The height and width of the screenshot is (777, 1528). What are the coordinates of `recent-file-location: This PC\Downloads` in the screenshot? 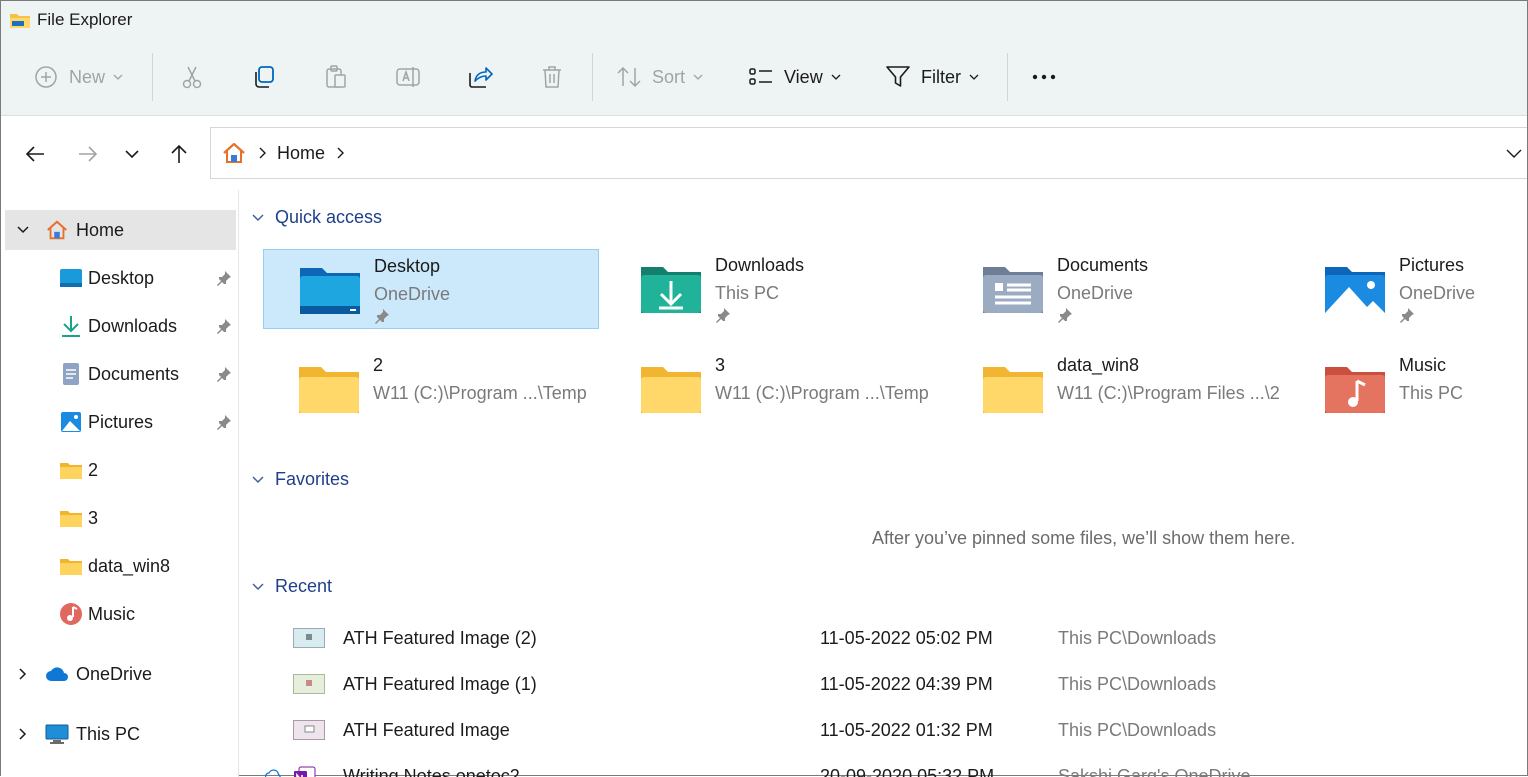 It's located at (1137, 730).